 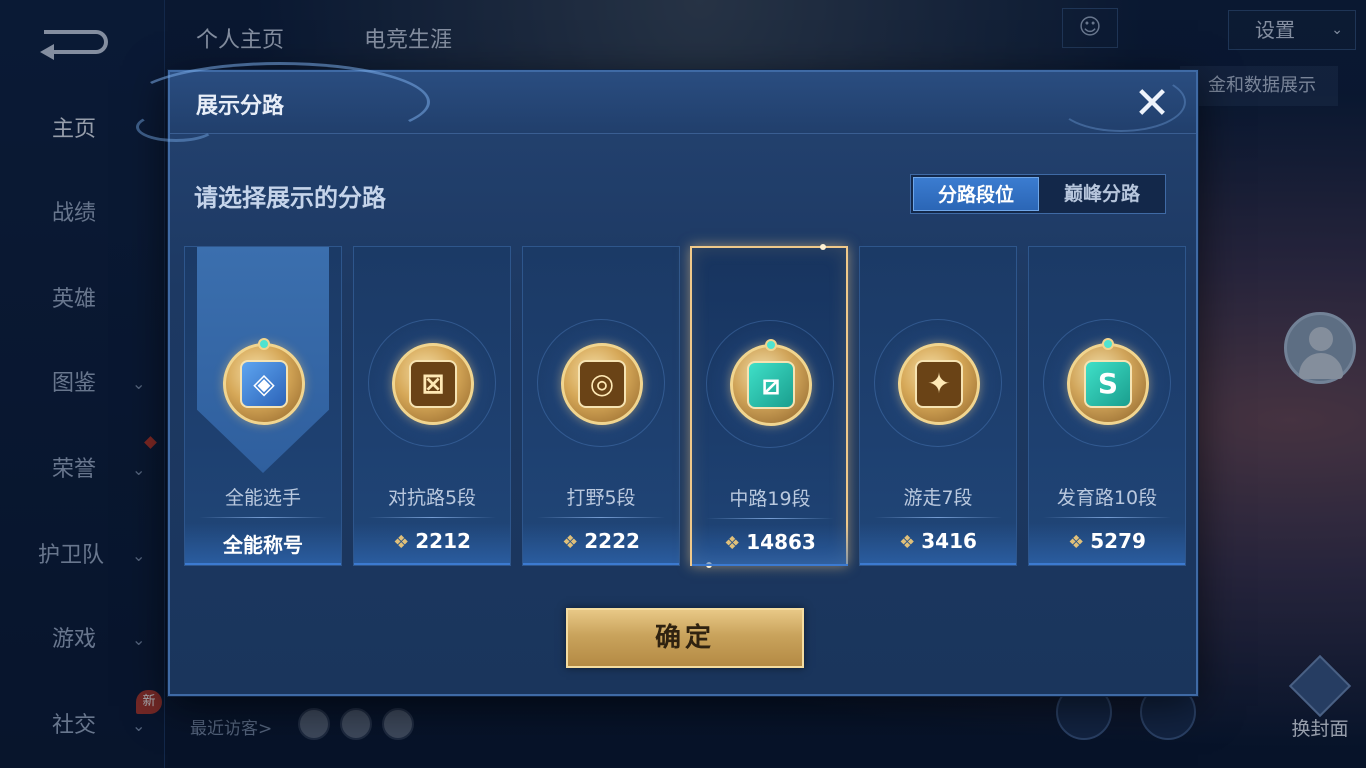 I want to click on jungle-badge-icon: ◎, so click(x=602, y=384).